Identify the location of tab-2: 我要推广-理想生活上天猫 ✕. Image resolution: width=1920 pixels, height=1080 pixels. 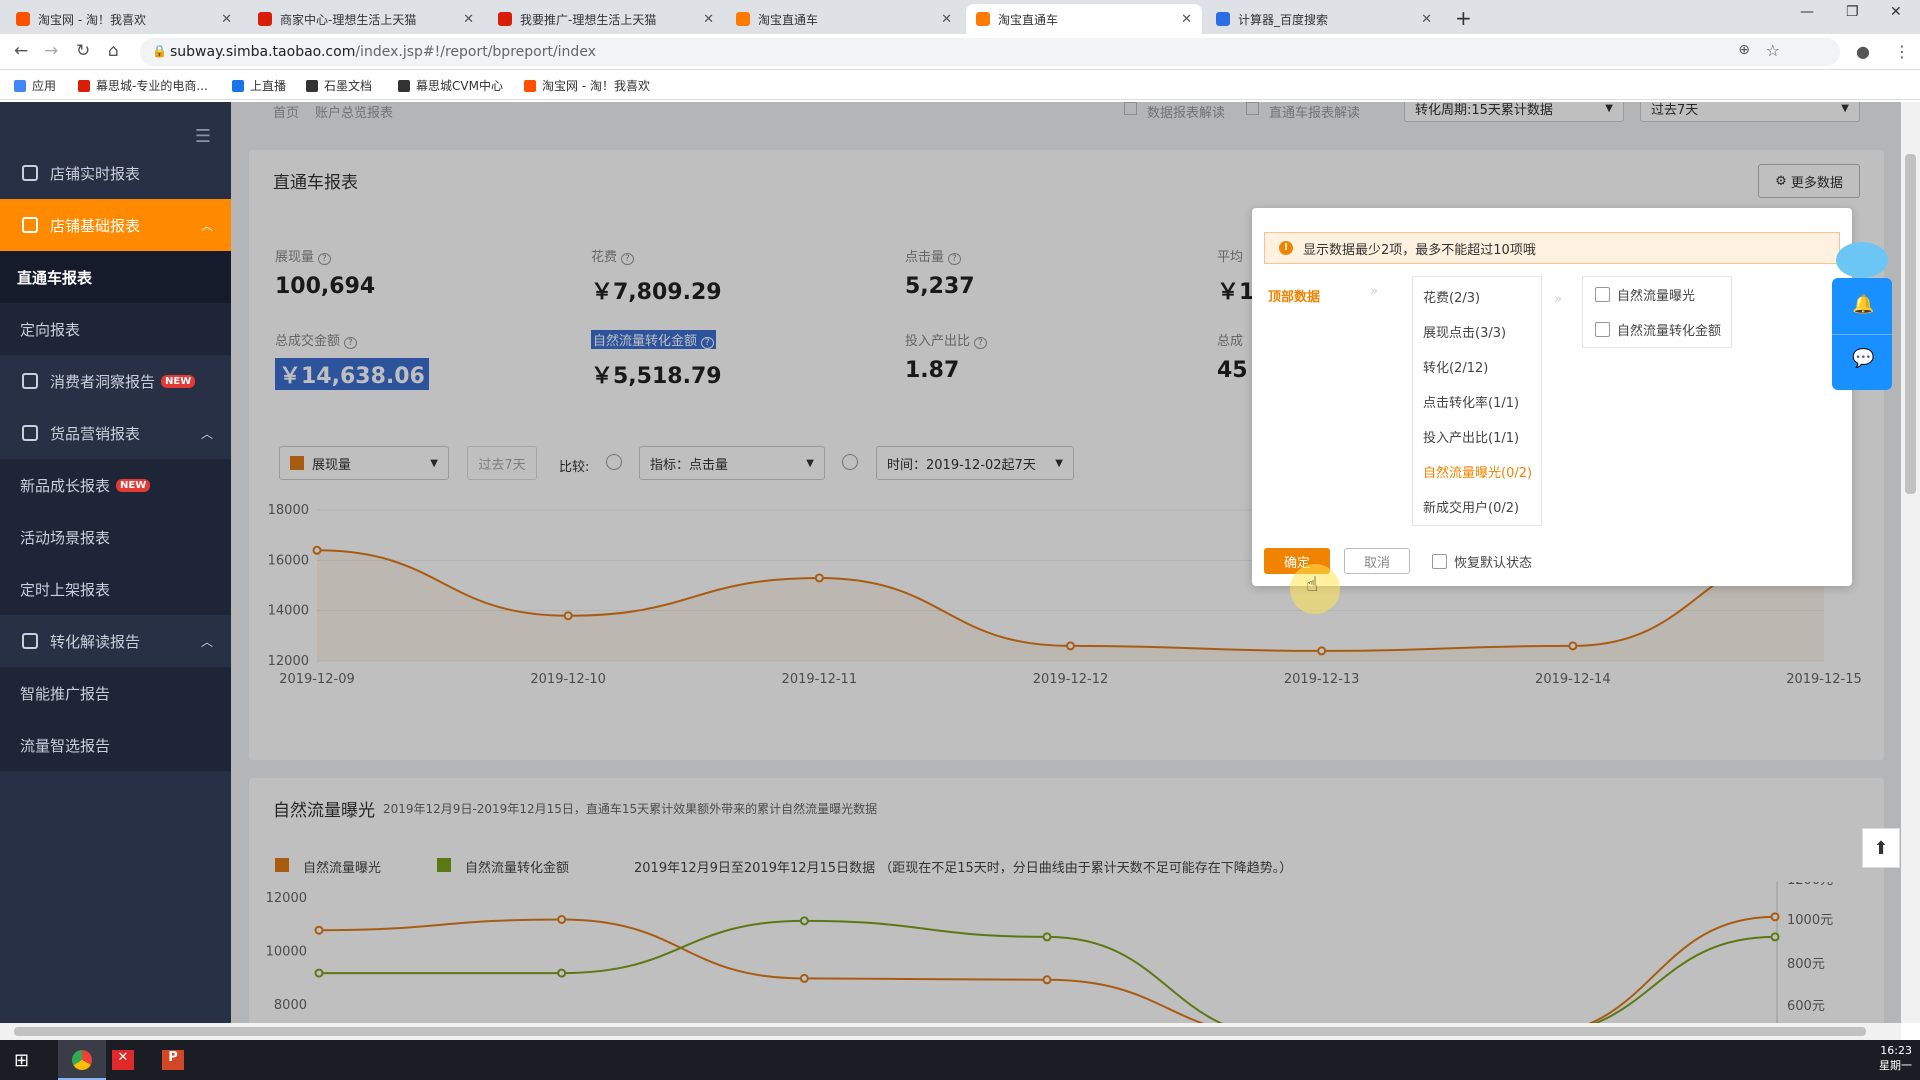
(606, 19).